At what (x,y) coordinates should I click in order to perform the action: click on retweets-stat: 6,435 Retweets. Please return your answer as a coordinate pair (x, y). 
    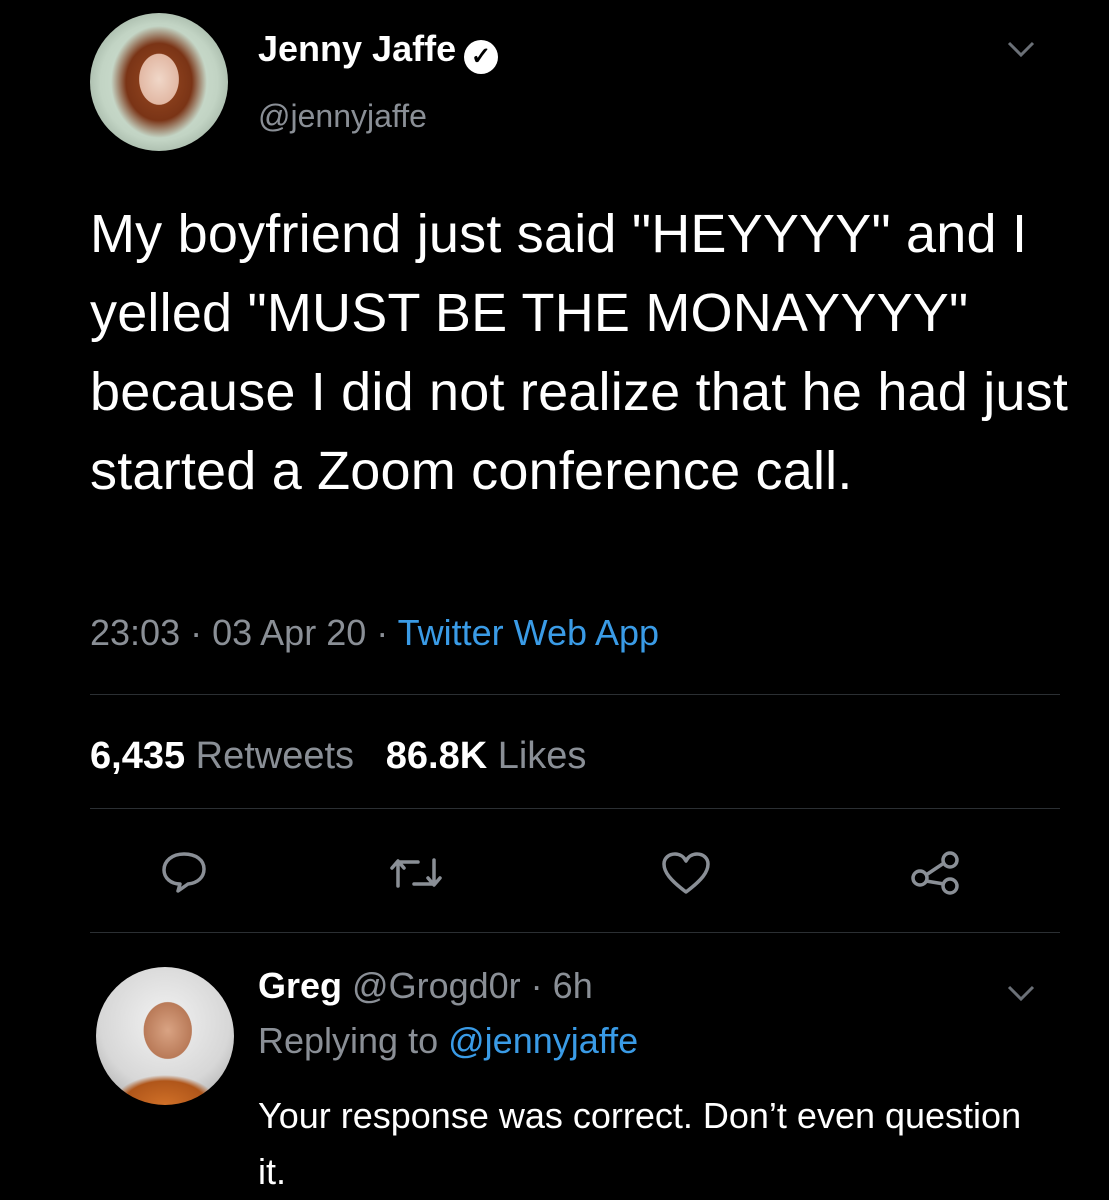
    Looking at the image, I should click on (222, 756).